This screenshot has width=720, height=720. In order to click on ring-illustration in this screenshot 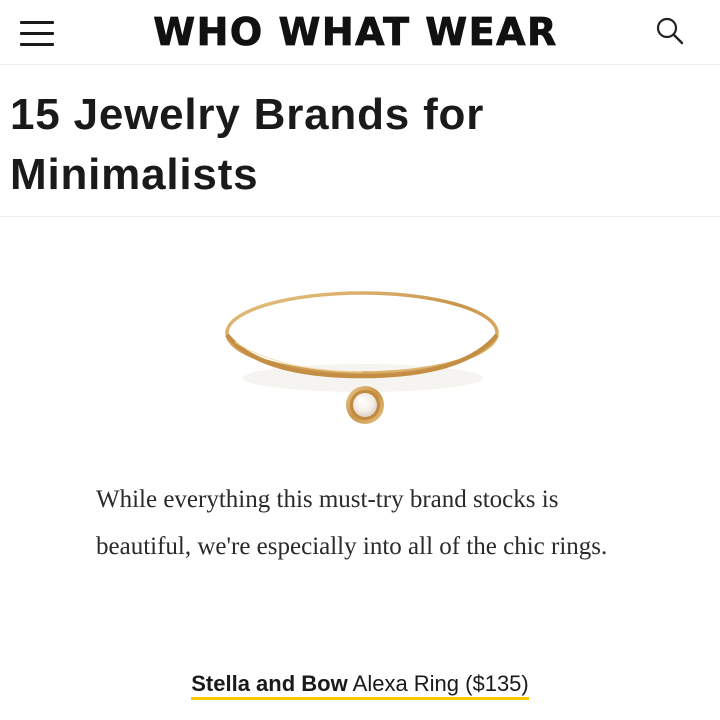, I will do `click(362, 357)`.